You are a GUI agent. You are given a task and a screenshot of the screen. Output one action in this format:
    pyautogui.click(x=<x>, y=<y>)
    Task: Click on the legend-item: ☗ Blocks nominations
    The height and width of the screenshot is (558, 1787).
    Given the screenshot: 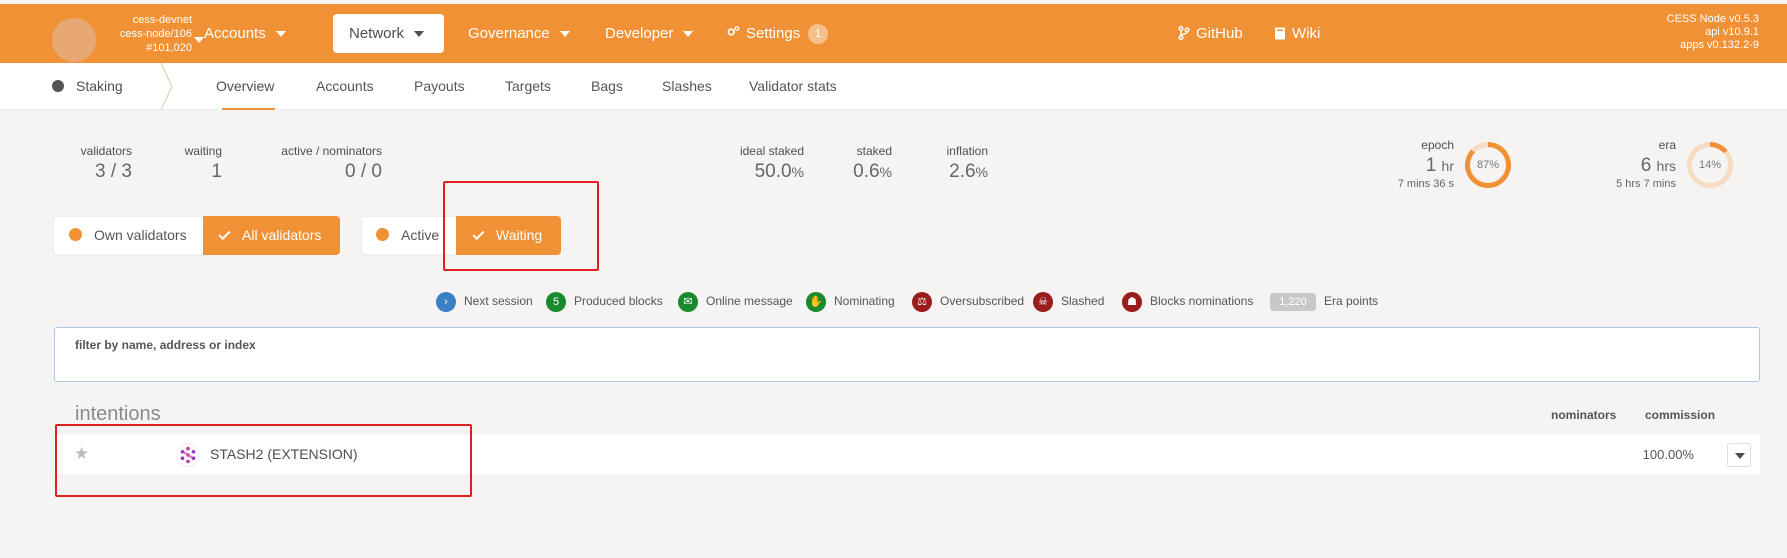 What is the action you would take?
    pyautogui.click(x=1187, y=301)
    